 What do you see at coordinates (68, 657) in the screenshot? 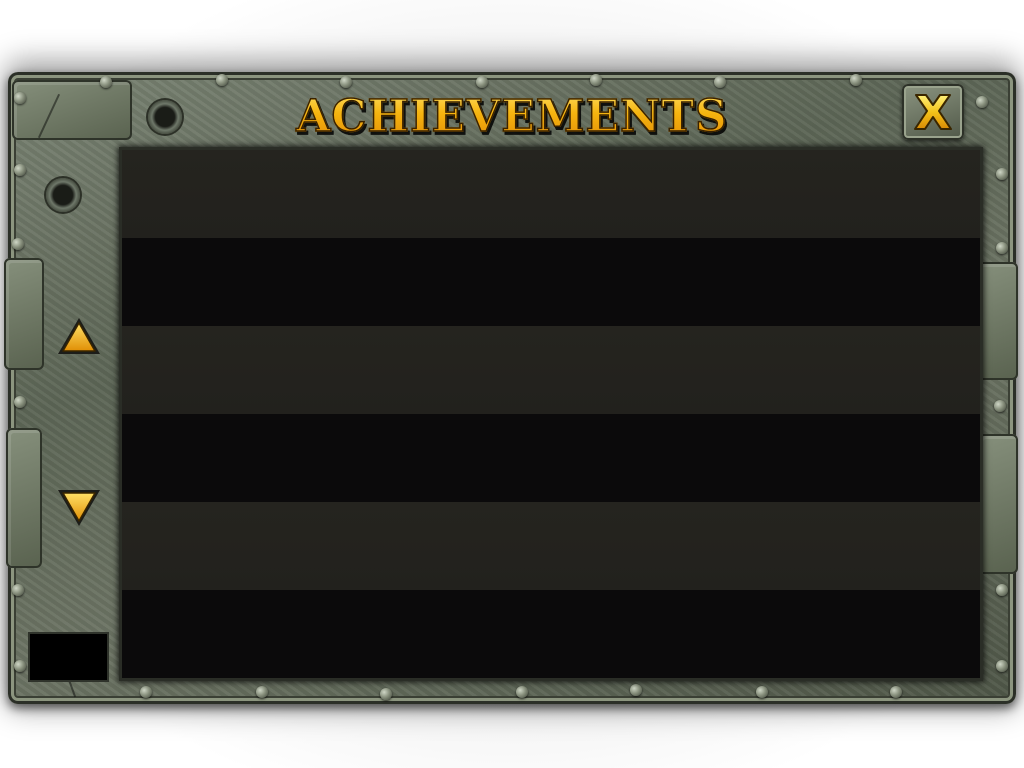
I see `corner-panel` at bounding box center [68, 657].